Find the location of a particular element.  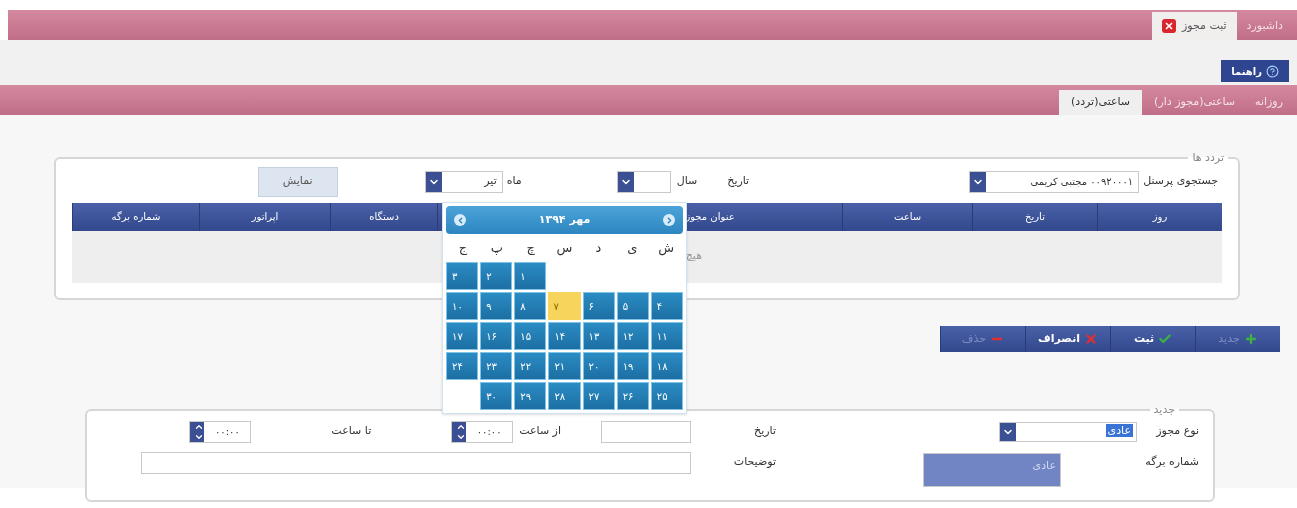

day-cell: ۱۷ is located at coordinates (462, 336).